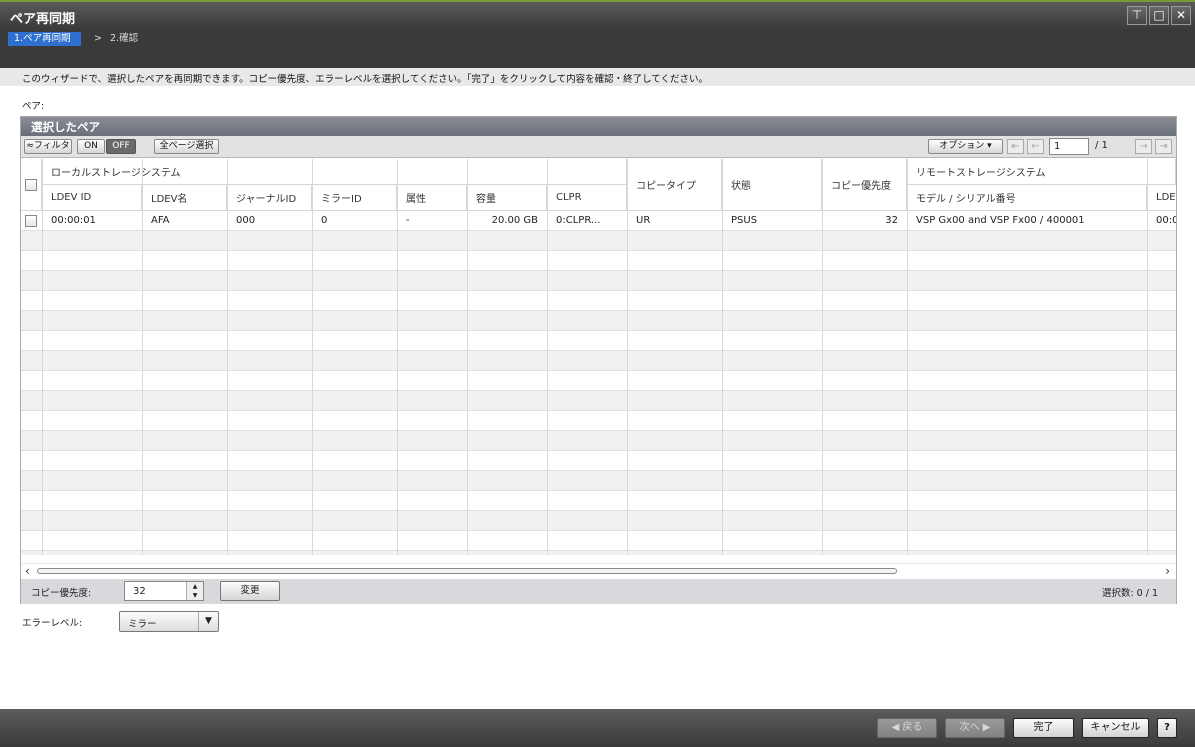 This screenshot has height=747, width=1195. I want to click on error-level-value: ミラー, so click(142, 624).